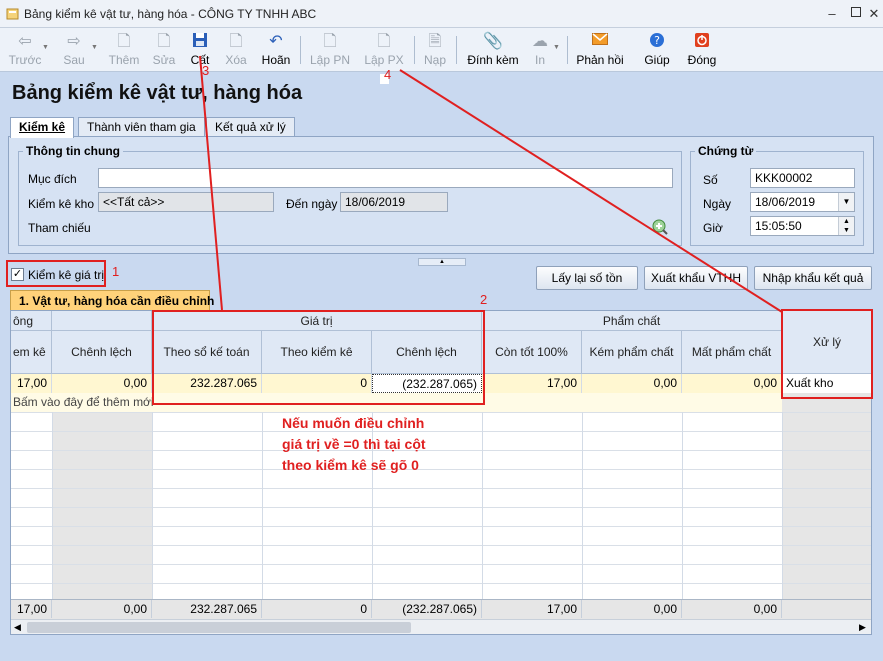  Describe the element at coordinates (116, 271) in the screenshot. I see `annotation-number-1: 1` at that location.